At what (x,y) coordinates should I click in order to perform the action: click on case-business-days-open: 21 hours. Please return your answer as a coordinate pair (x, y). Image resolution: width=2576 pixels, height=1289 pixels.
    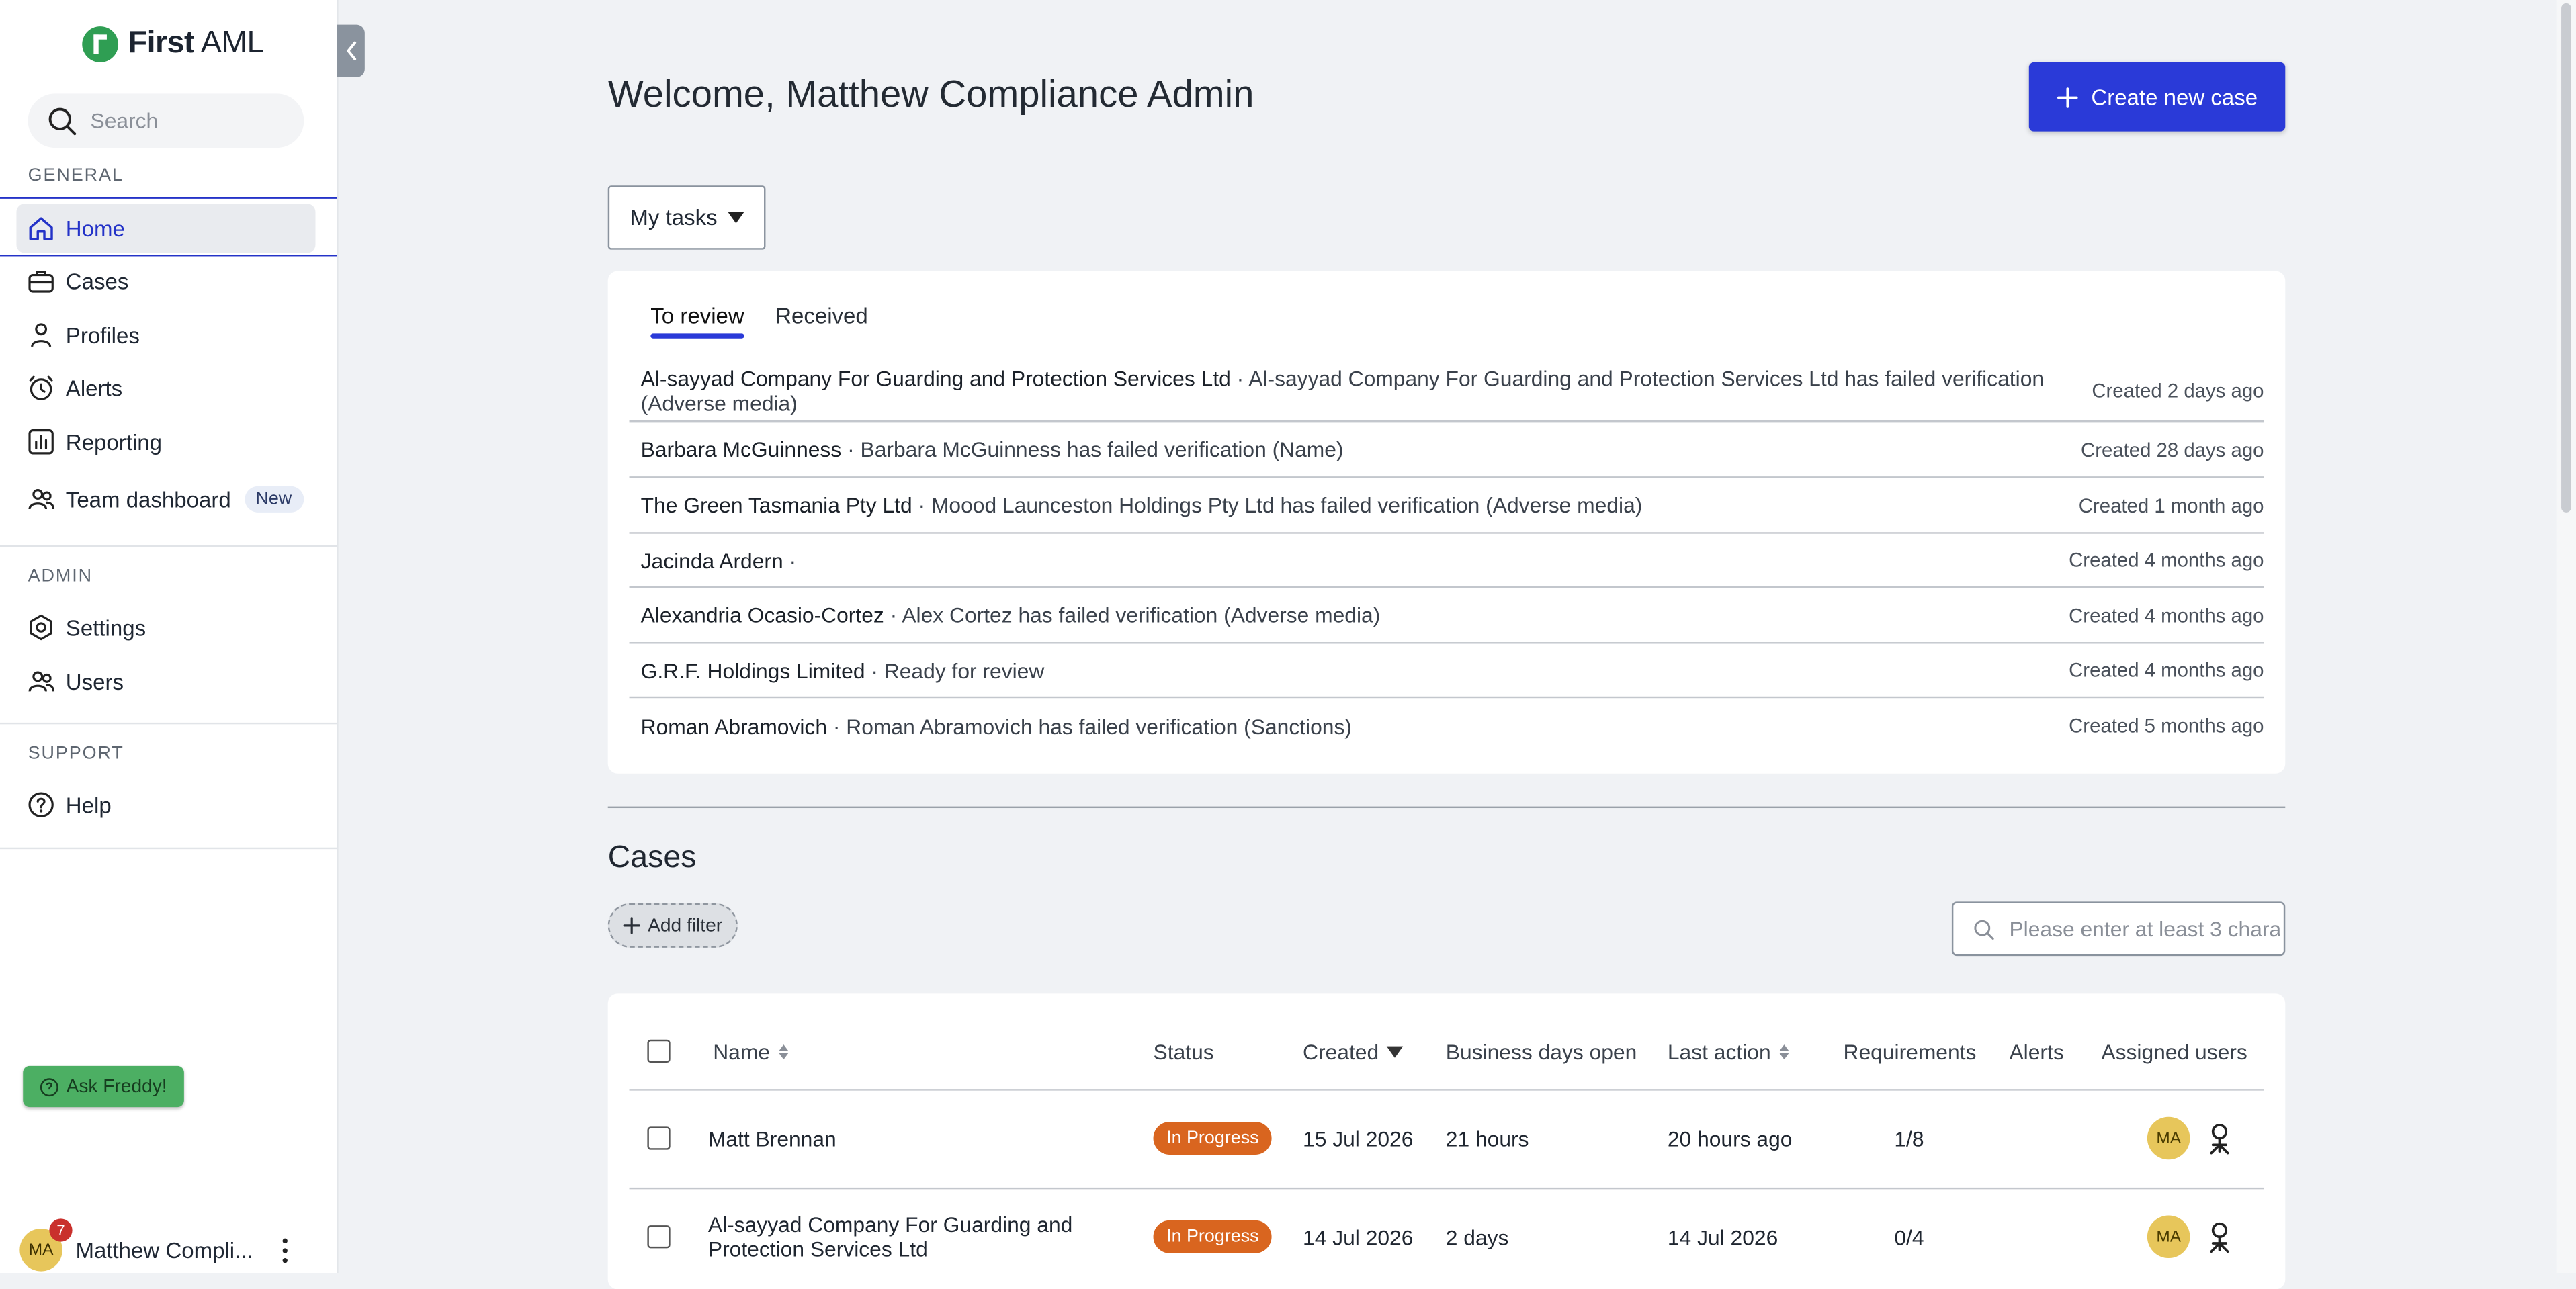
    Looking at the image, I should click on (1487, 1139).